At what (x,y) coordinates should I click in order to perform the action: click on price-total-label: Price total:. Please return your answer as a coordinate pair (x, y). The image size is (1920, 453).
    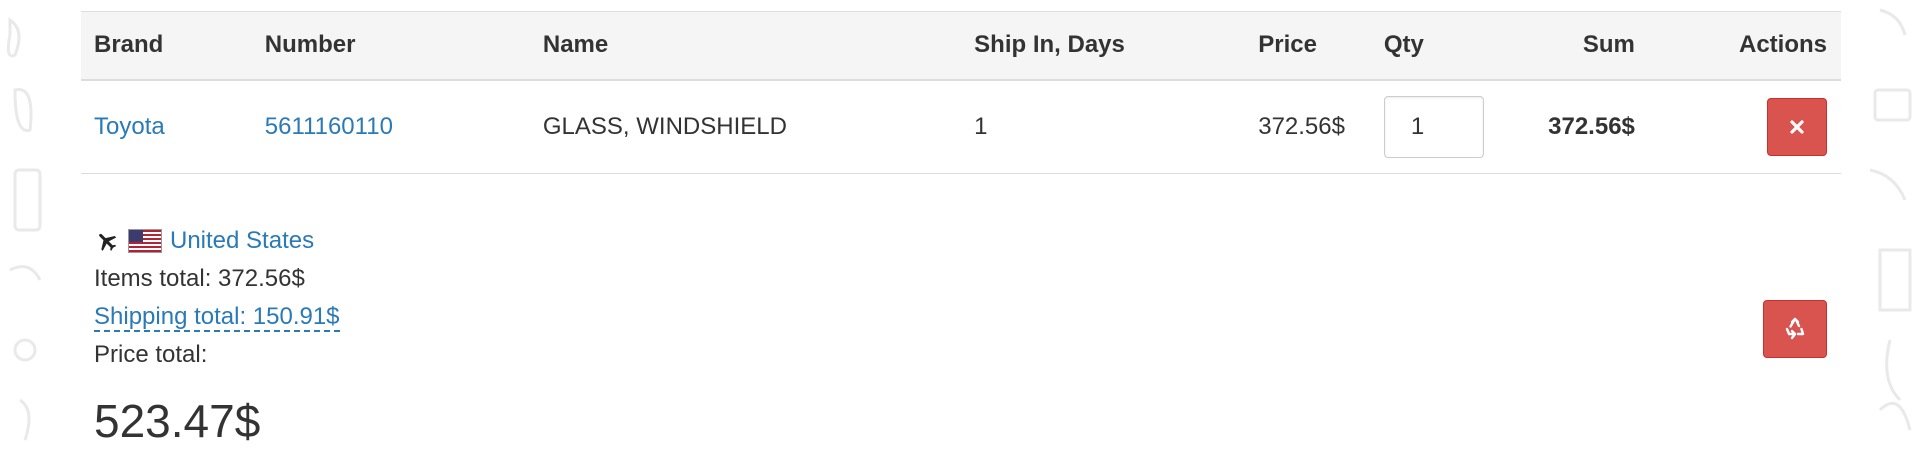
    Looking at the image, I should click on (151, 354).